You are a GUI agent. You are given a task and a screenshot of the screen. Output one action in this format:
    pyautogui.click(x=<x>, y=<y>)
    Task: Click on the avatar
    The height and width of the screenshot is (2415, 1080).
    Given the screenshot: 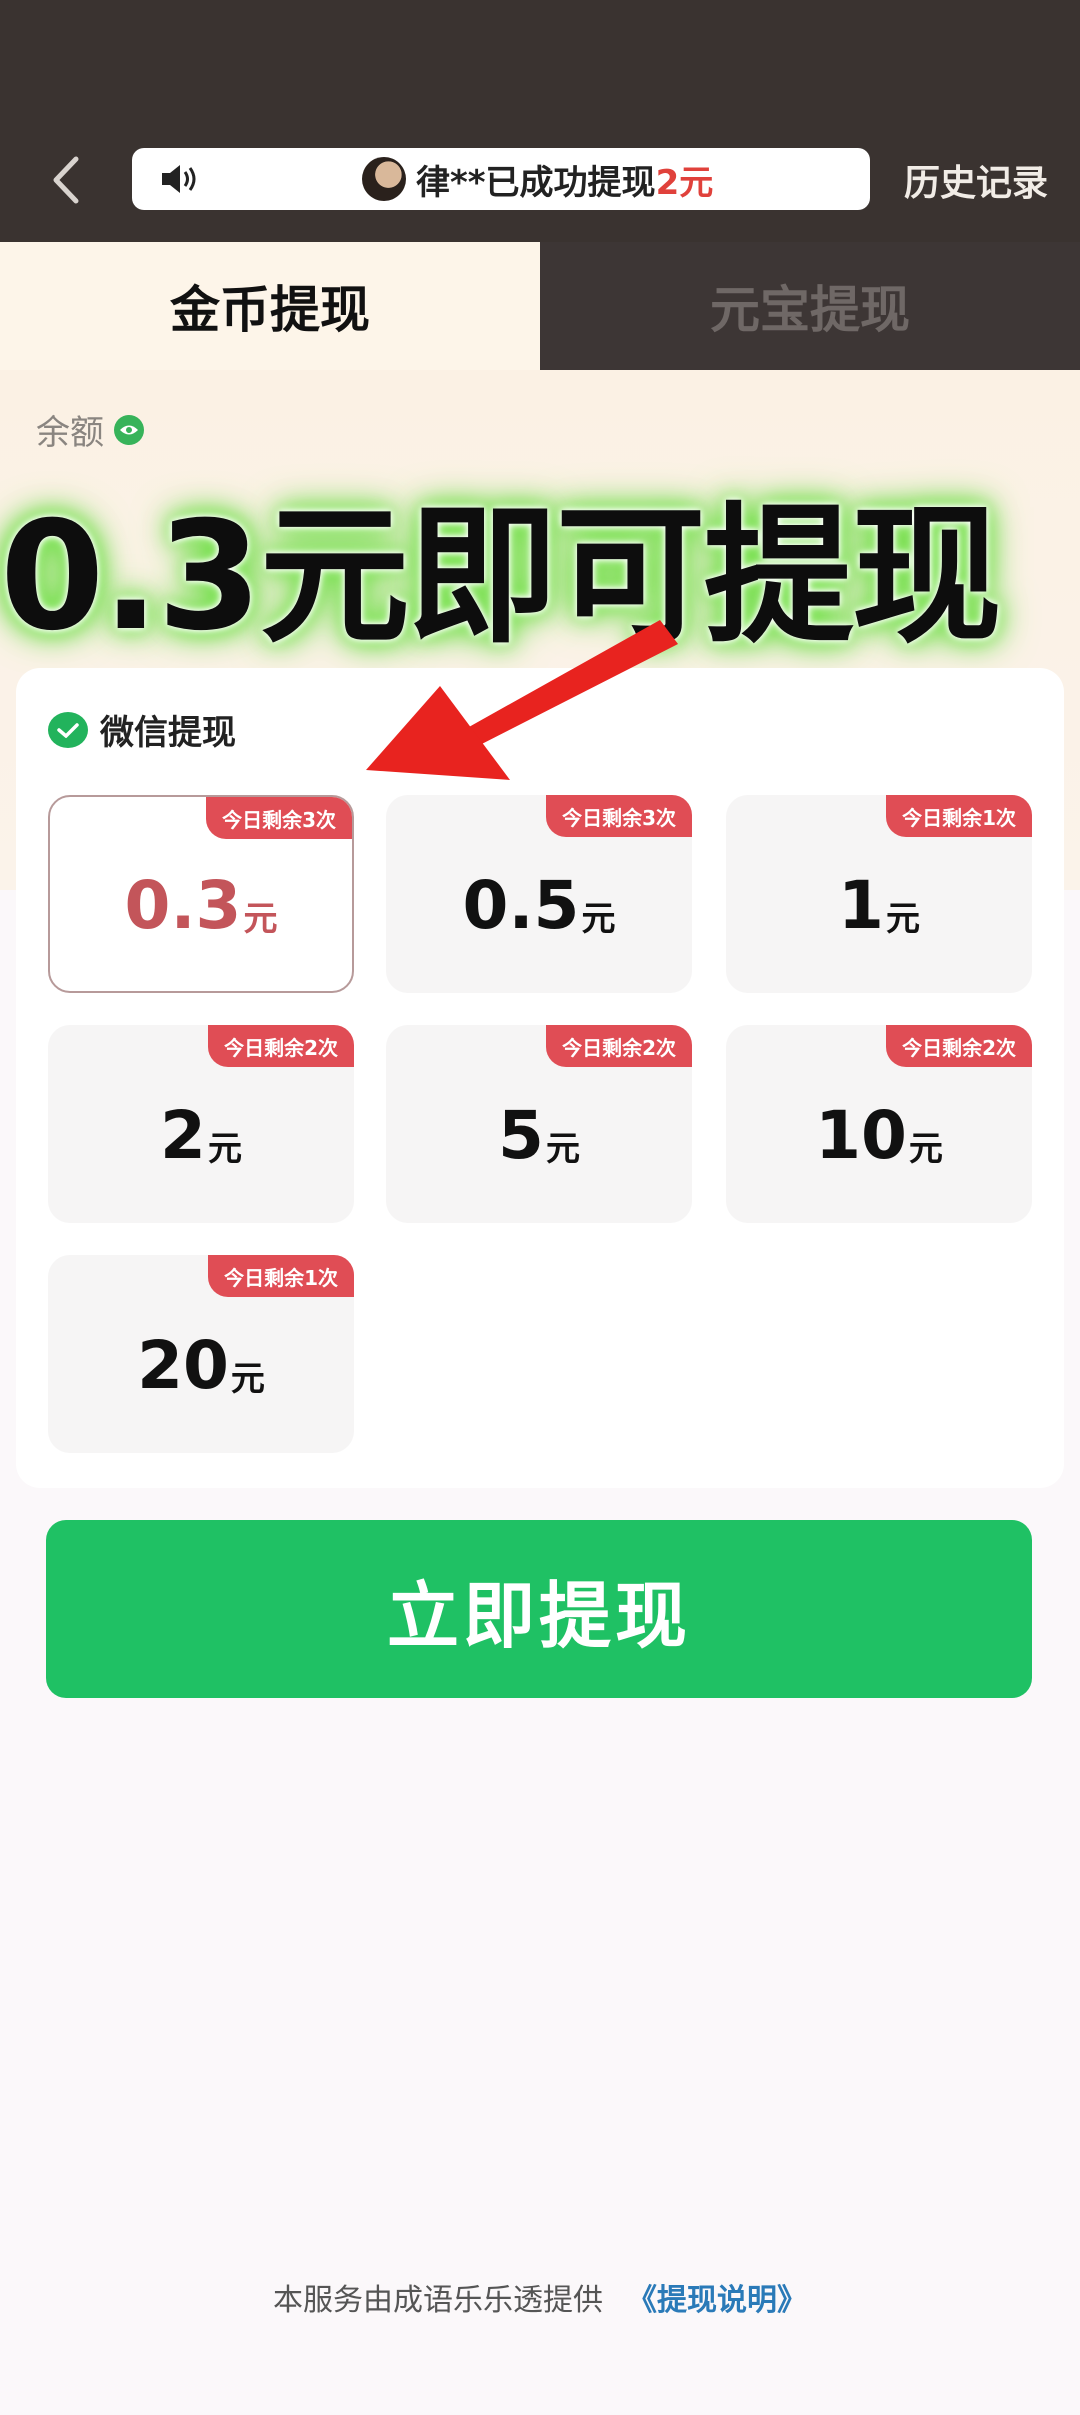 What is the action you would take?
    pyautogui.click(x=384, y=179)
    